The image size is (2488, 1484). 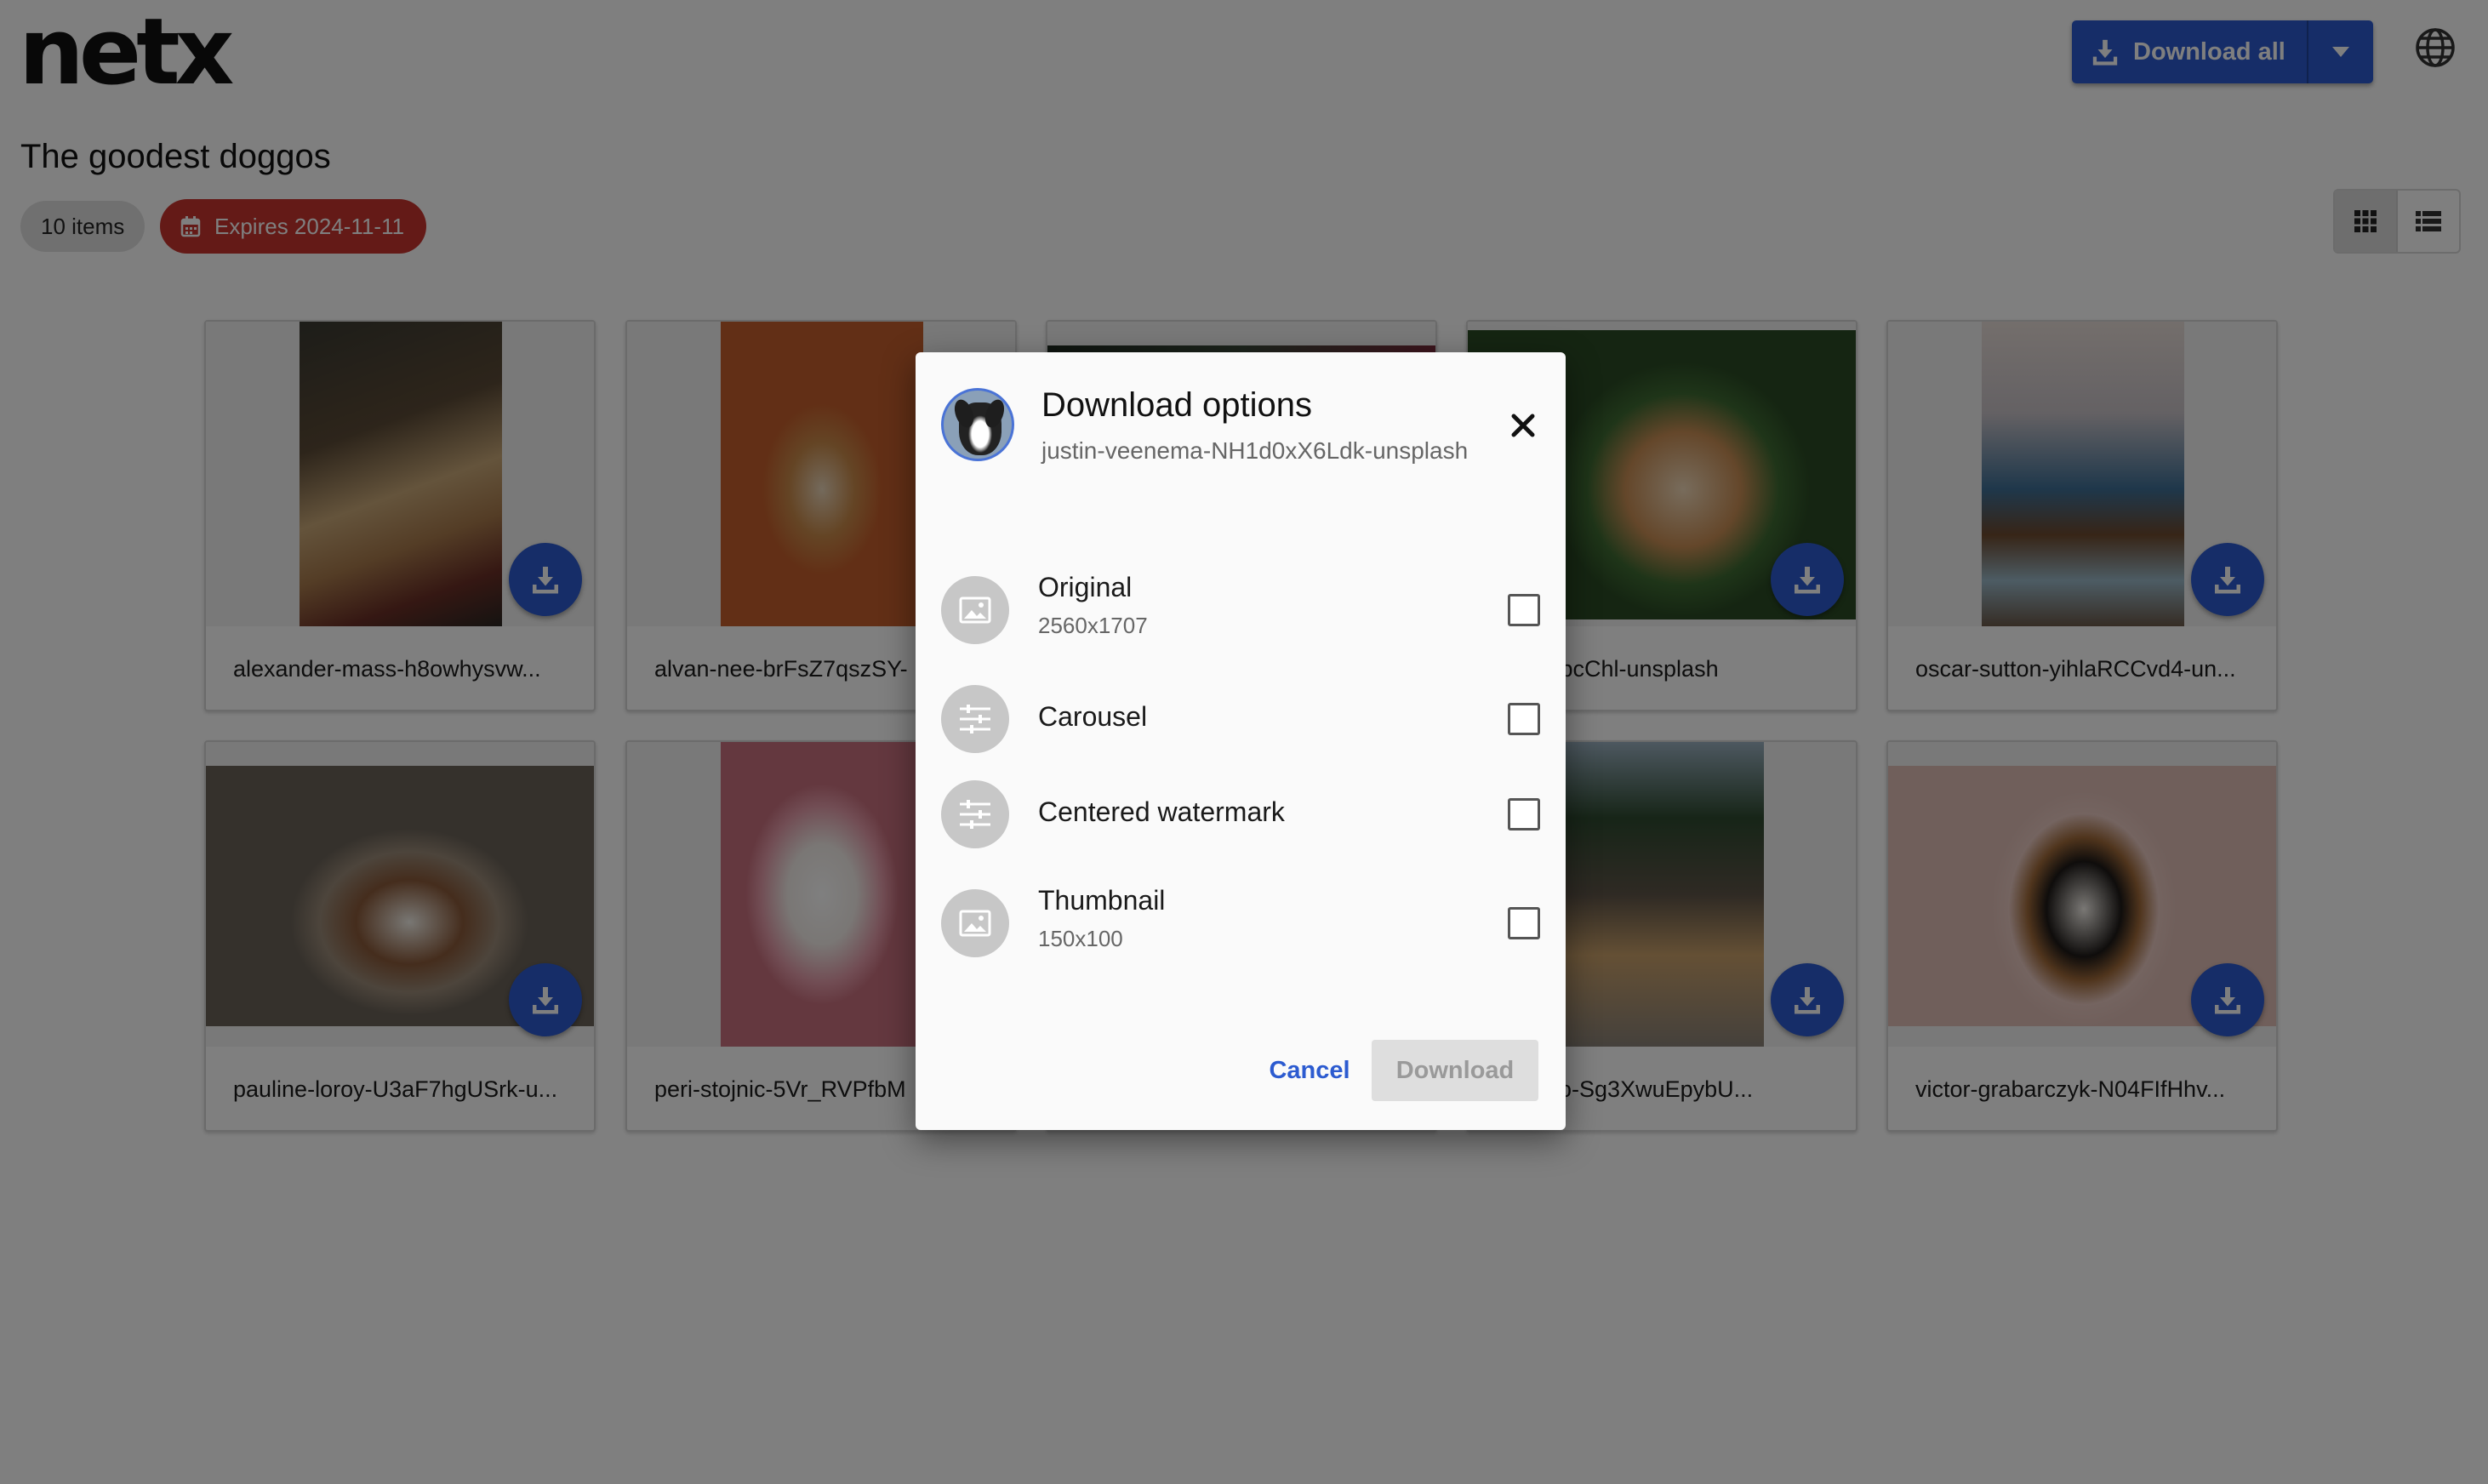 I want to click on cancel-button: Cancel, so click(x=1309, y=1070).